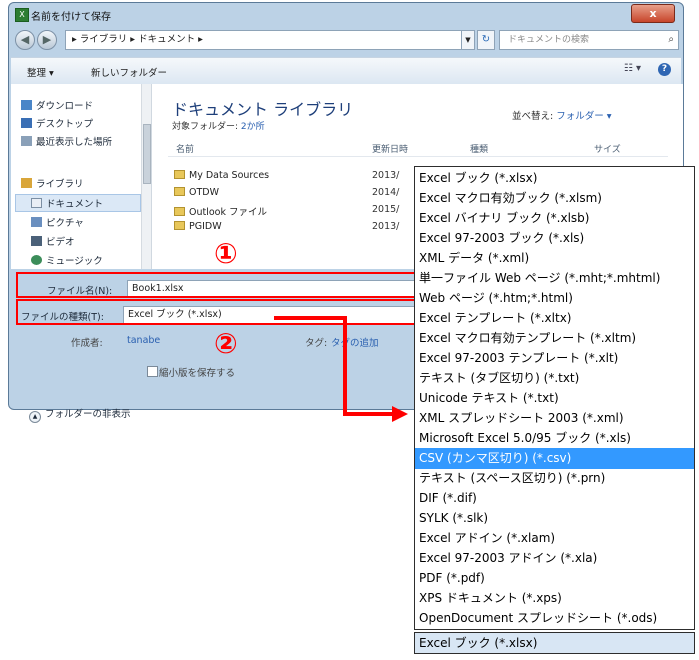 This screenshot has width=699, height=660. I want to click on search-placeholder: ドキュメントの検索, so click(549, 40).